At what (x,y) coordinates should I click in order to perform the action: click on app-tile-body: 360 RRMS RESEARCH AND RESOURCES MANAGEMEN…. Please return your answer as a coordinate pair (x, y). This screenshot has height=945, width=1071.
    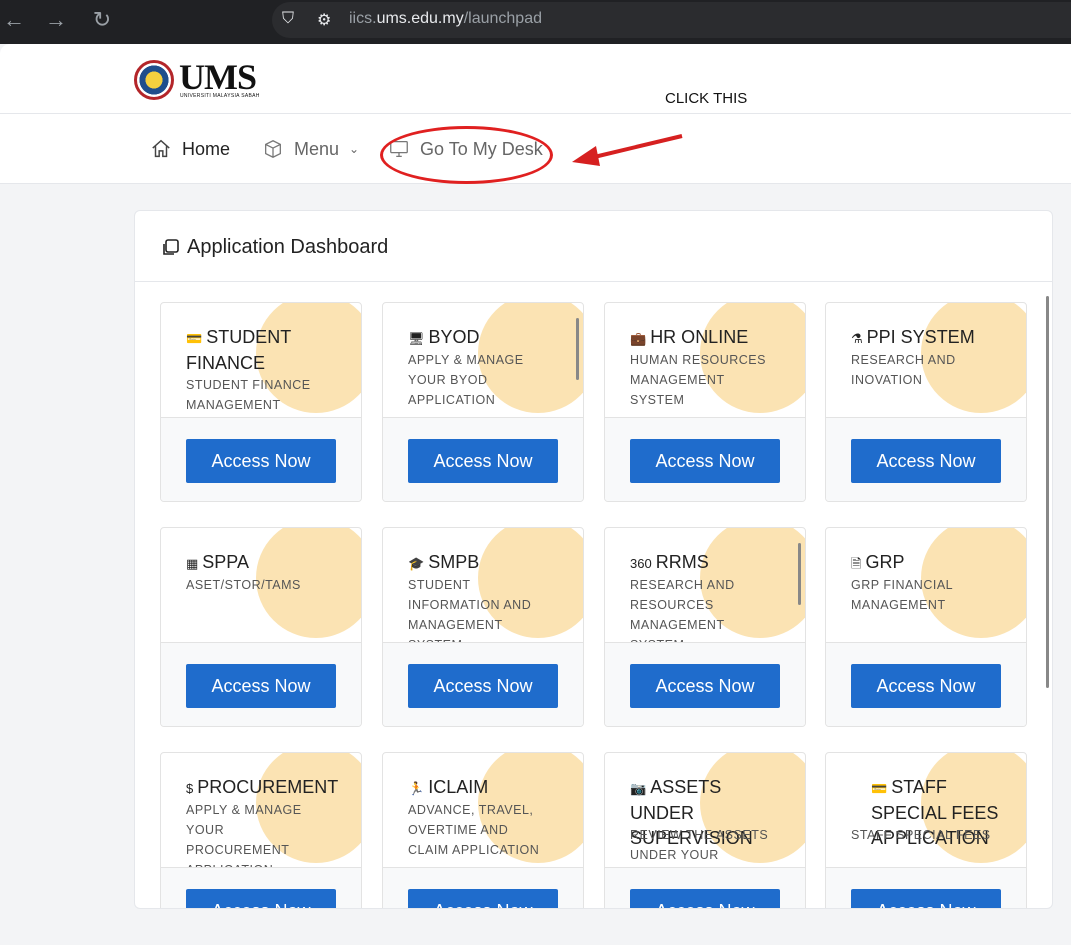
    Looking at the image, I should click on (705, 585).